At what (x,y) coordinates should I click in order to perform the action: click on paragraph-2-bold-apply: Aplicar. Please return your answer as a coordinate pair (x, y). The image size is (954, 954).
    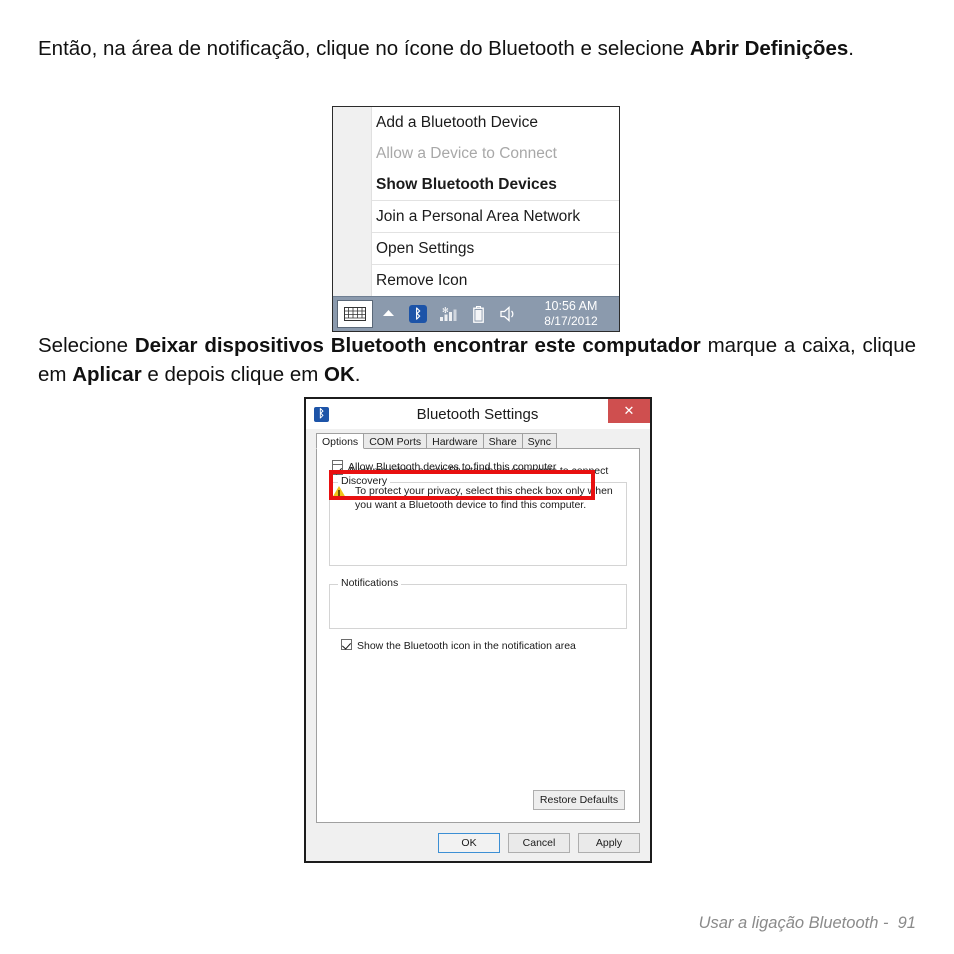
    Looking at the image, I should click on (107, 374).